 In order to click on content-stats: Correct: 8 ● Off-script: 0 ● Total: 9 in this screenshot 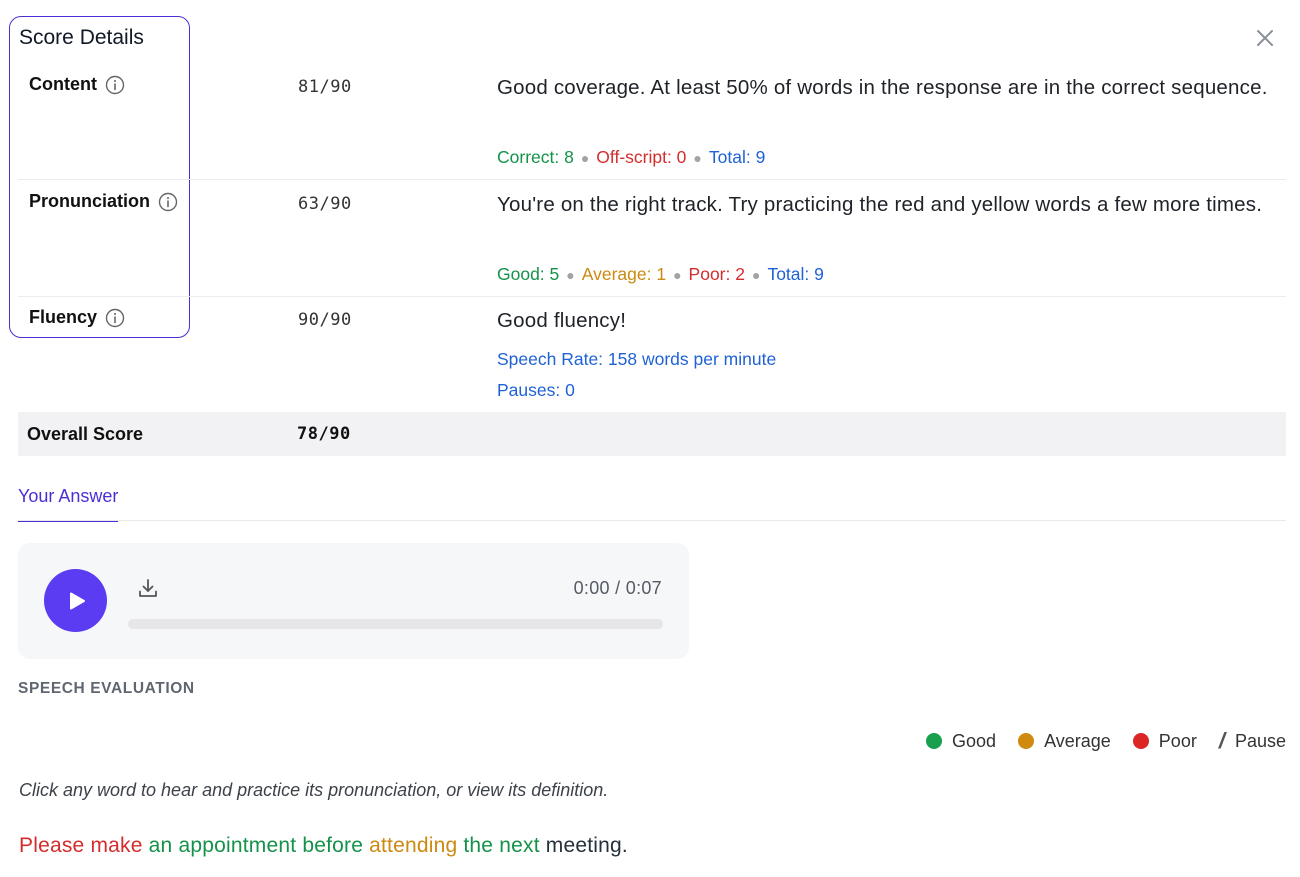, I will do `click(631, 157)`.